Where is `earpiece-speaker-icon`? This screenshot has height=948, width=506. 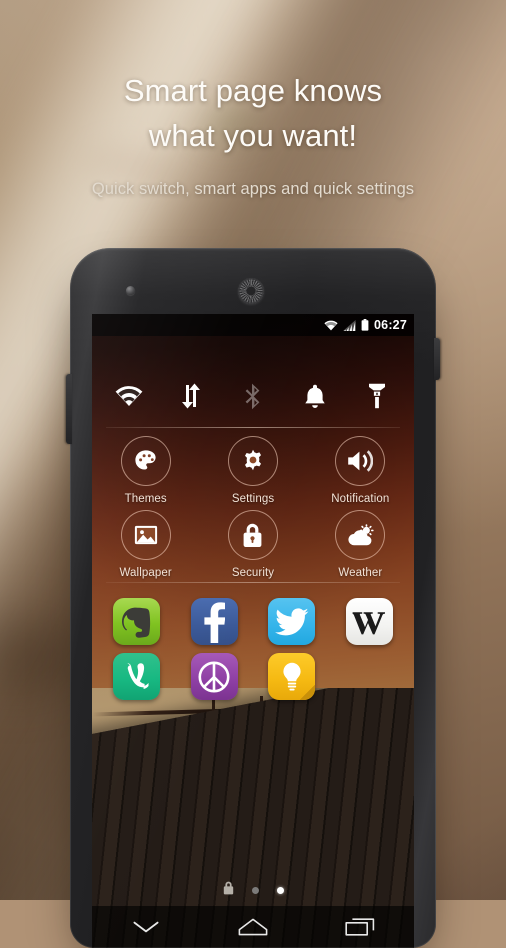
earpiece-speaker-icon is located at coordinates (251, 291).